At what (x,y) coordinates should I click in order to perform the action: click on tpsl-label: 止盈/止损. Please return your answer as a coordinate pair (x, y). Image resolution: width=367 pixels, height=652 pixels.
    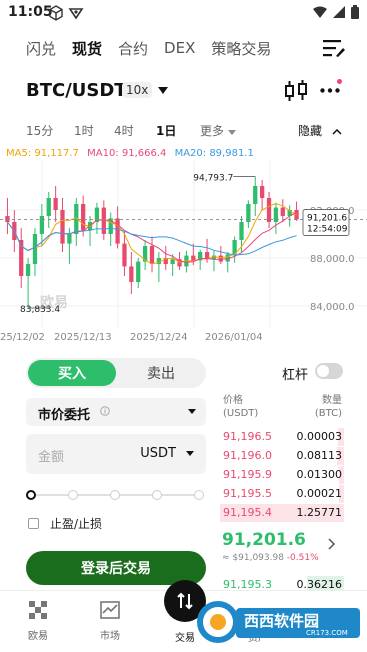
    Looking at the image, I should click on (76, 523).